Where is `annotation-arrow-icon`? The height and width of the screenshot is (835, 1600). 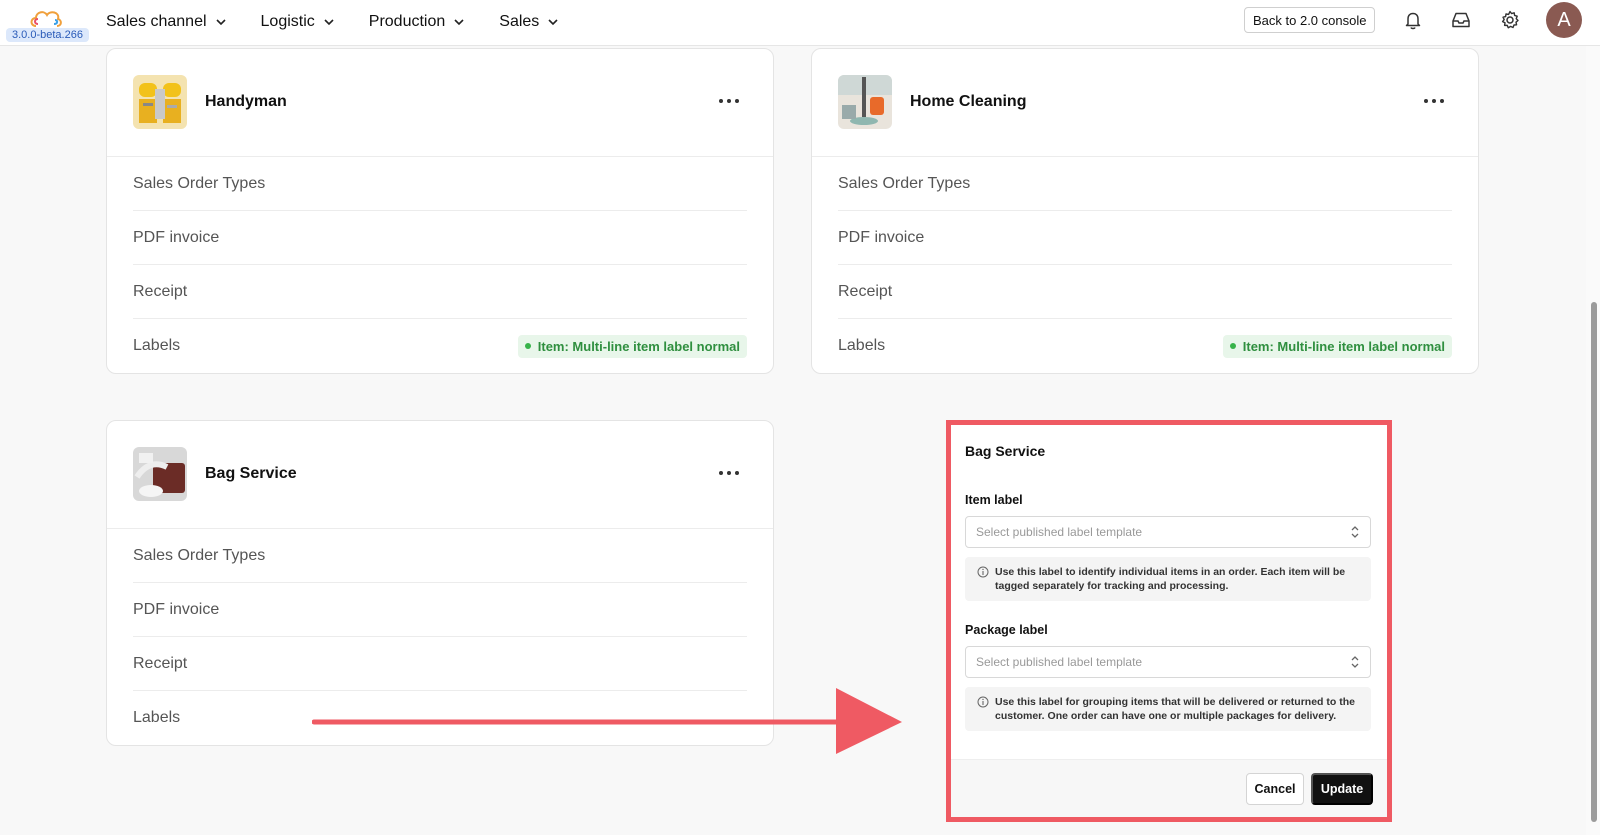
annotation-arrow-icon is located at coordinates (607, 721).